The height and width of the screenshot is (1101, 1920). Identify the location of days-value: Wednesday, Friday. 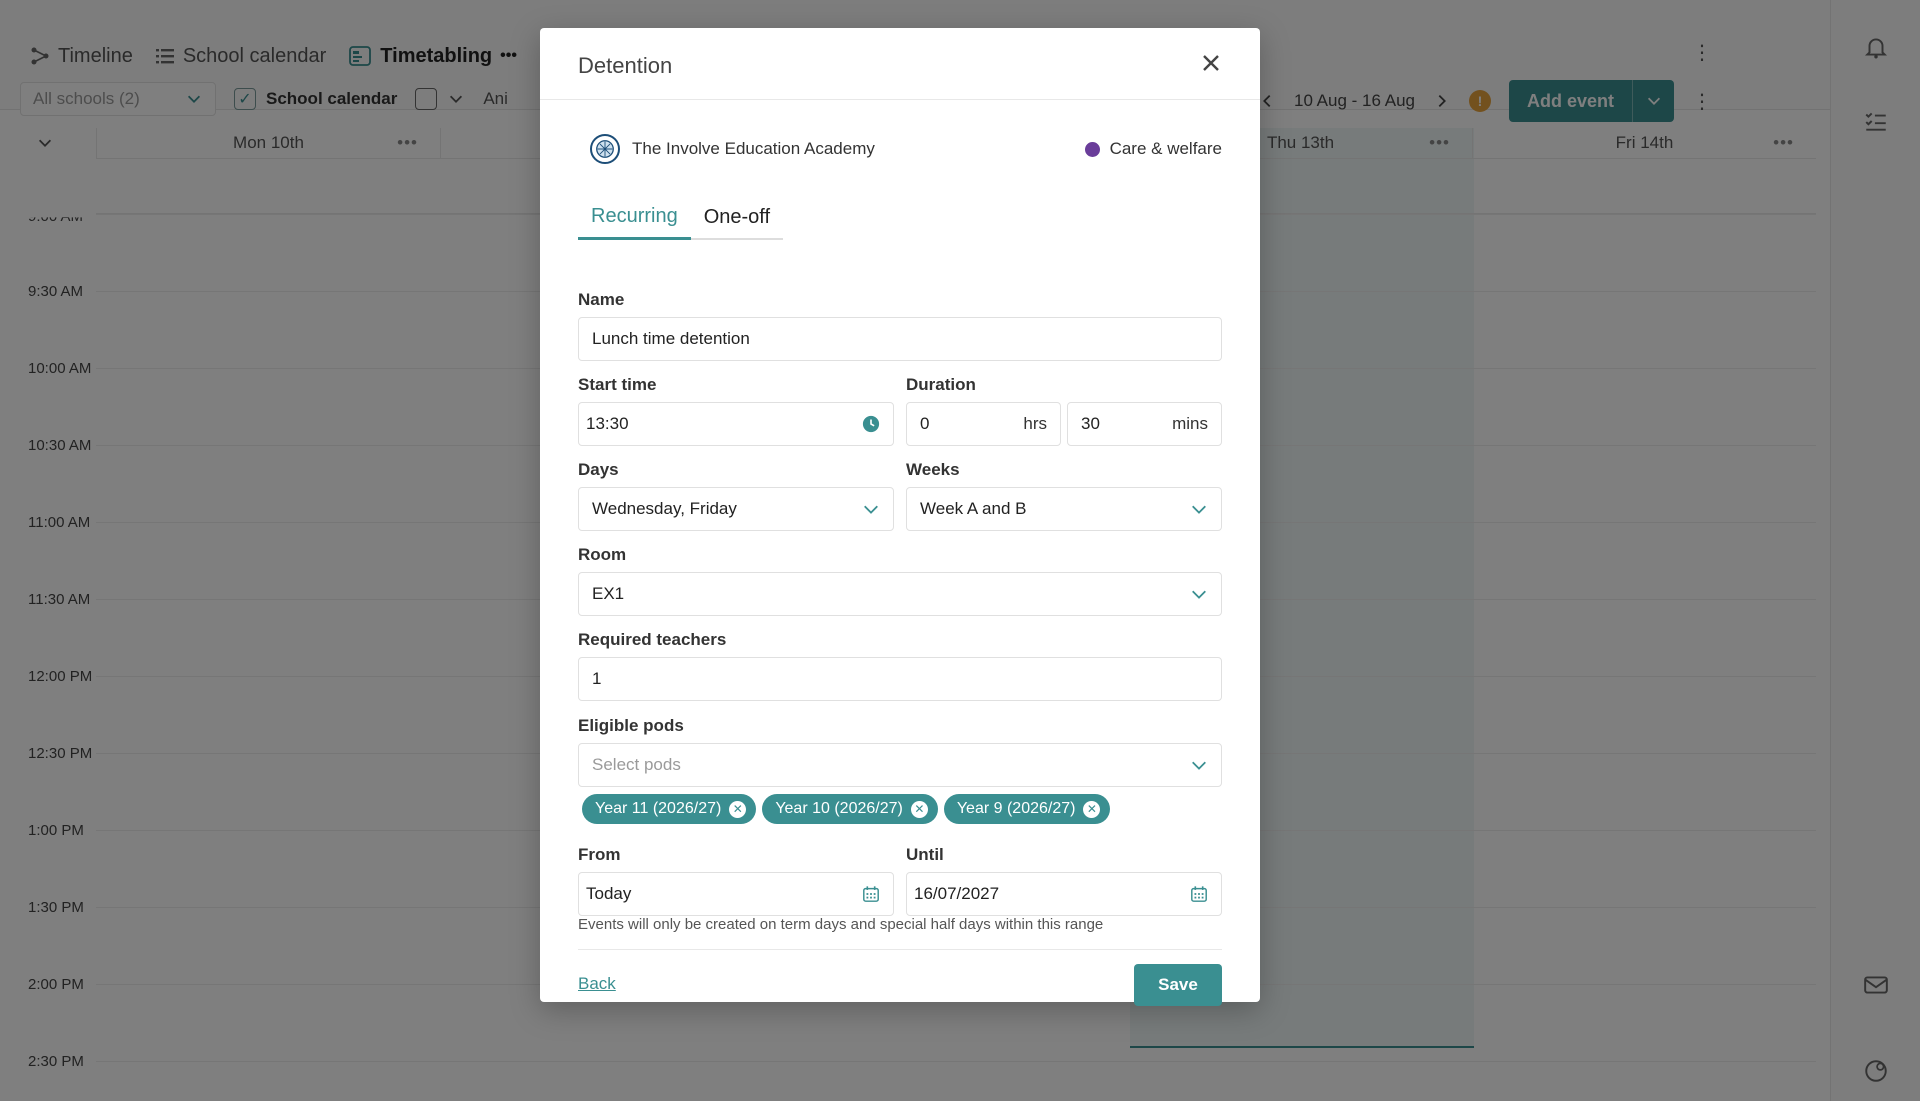
(664, 508).